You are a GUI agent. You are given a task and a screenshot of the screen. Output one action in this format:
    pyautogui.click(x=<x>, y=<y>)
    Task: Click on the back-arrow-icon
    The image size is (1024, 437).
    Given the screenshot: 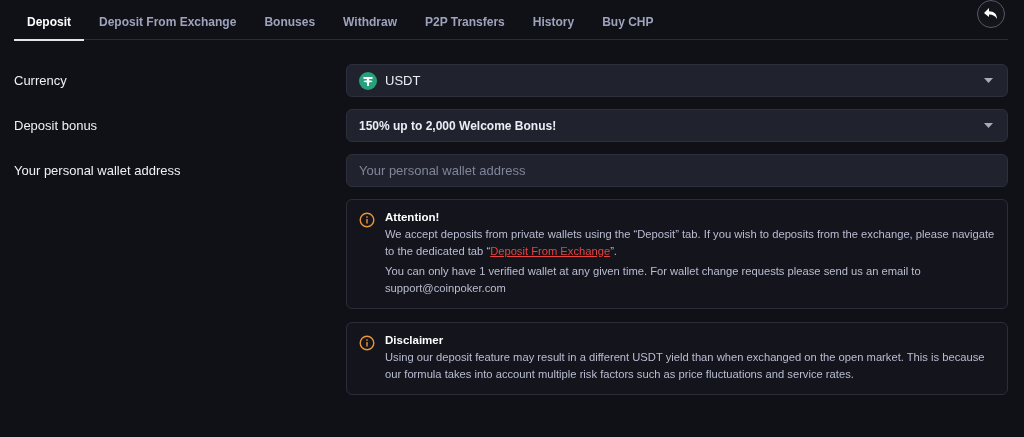 What is the action you would take?
    pyautogui.click(x=991, y=14)
    